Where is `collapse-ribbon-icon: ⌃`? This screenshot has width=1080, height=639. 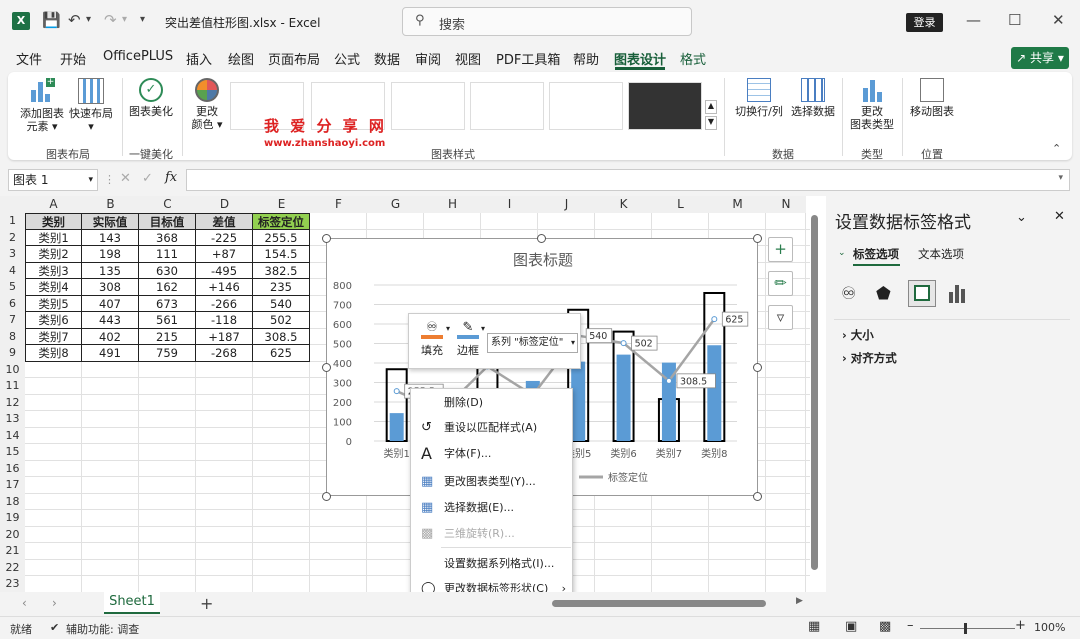
collapse-ribbon-icon: ⌃ is located at coordinates (1056, 148).